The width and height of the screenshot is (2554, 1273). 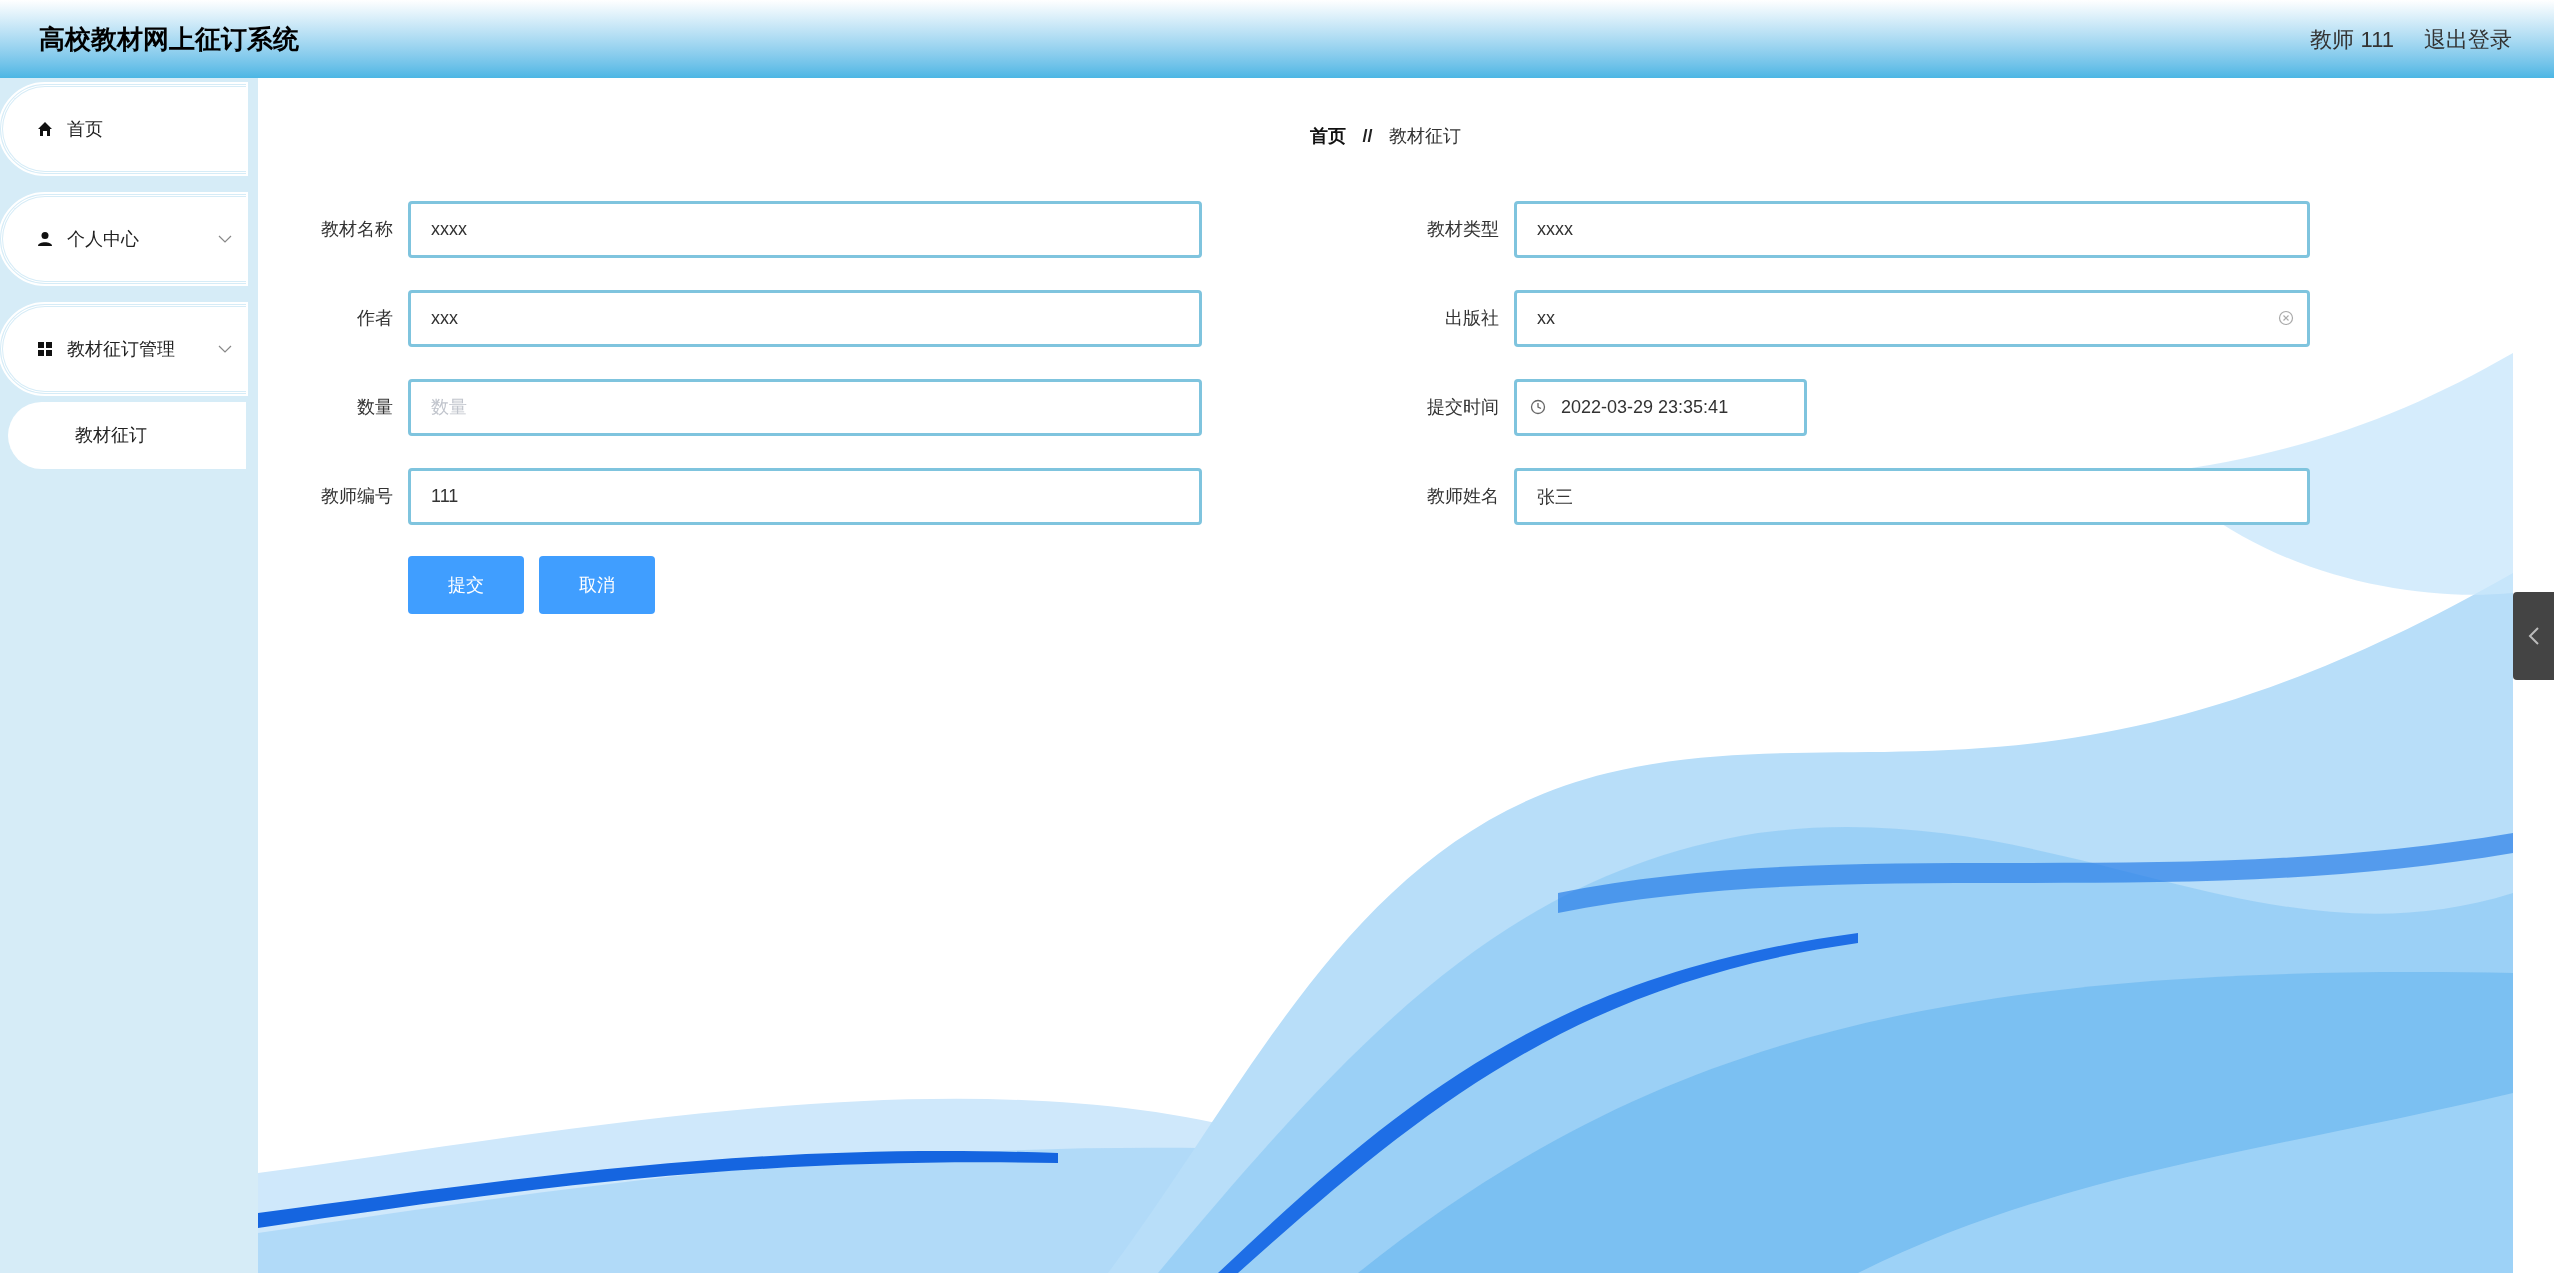 I want to click on app-title: 高校教材网上征订系统, so click(x=169, y=39).